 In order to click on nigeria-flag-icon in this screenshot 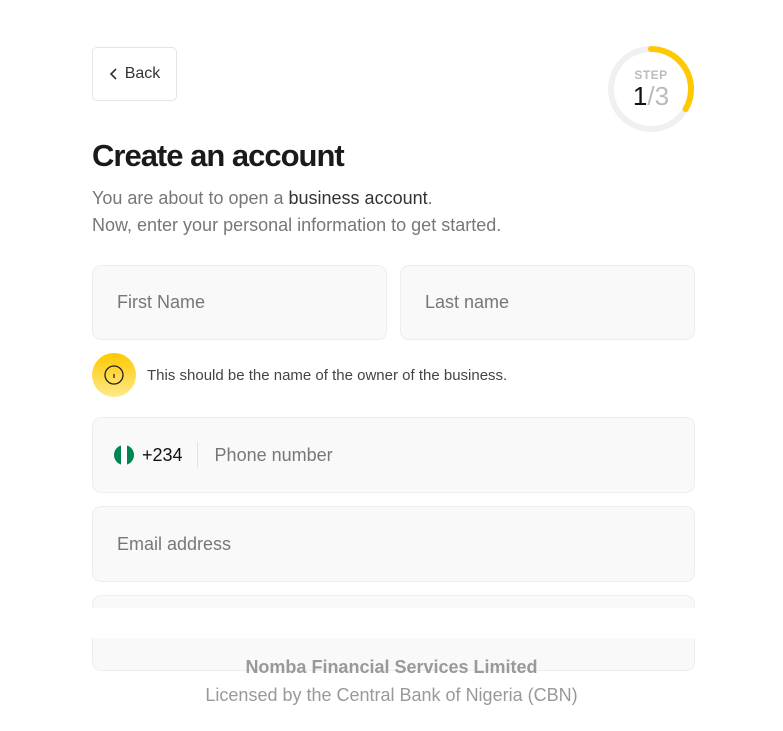, I will do `click(124, 455)`.